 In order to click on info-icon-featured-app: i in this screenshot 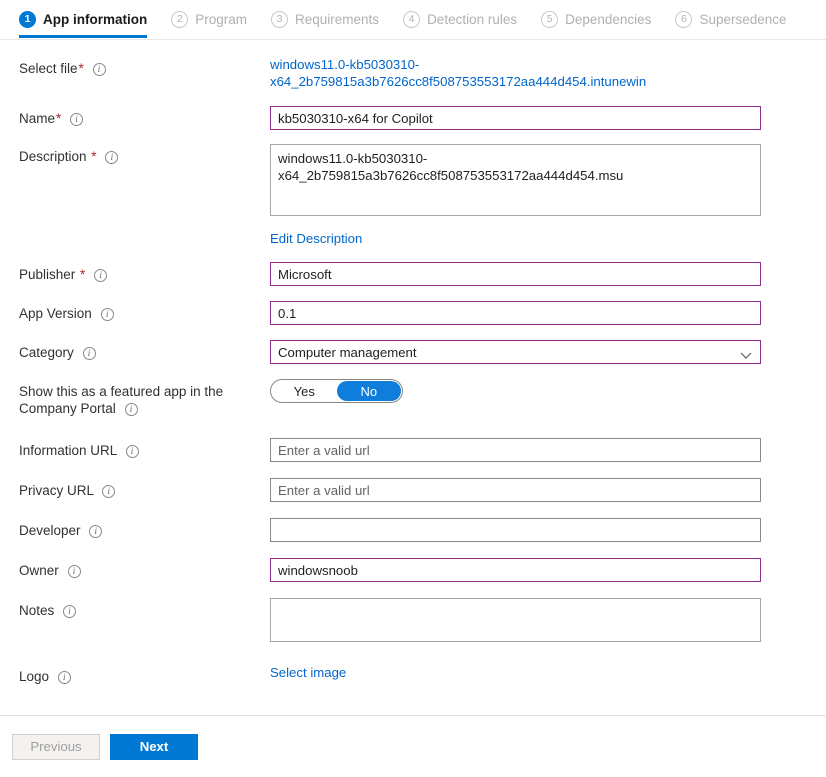, I will do `click(131, 409)`.